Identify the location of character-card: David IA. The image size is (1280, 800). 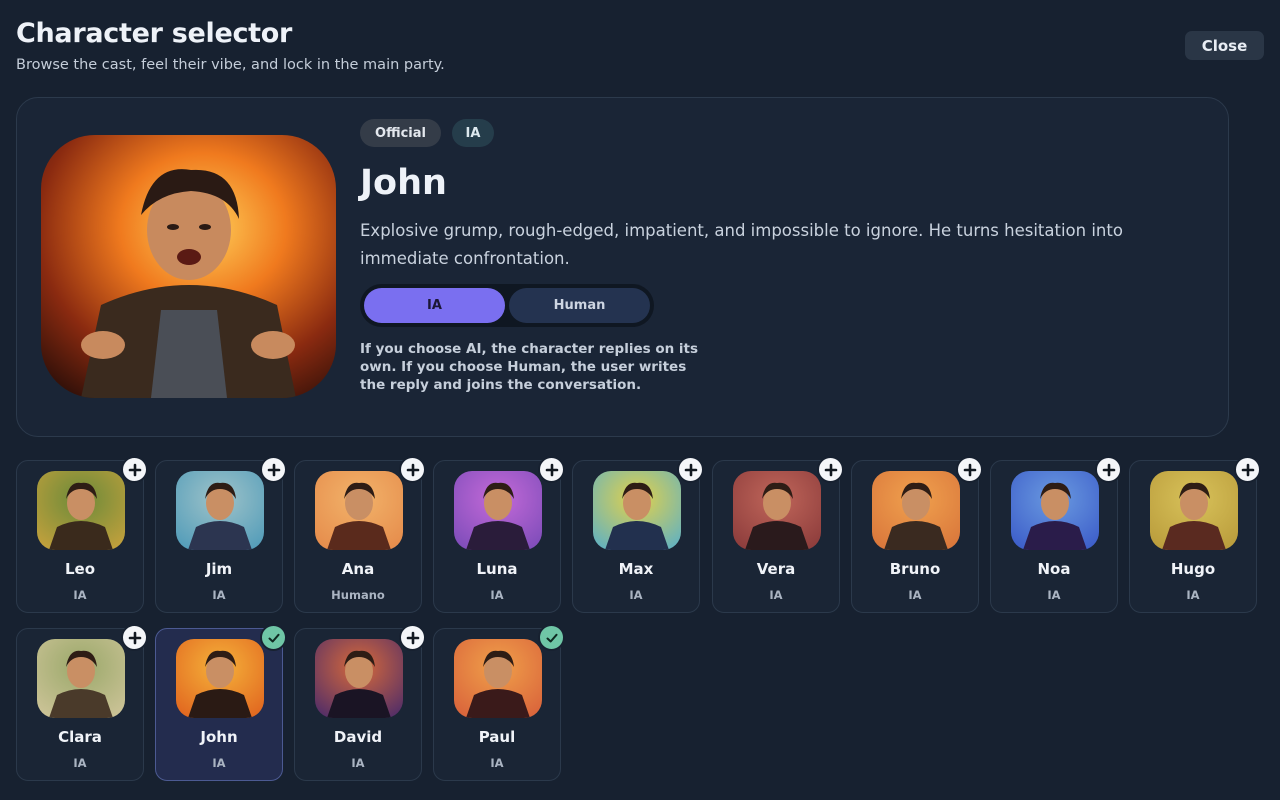
(360, 702).